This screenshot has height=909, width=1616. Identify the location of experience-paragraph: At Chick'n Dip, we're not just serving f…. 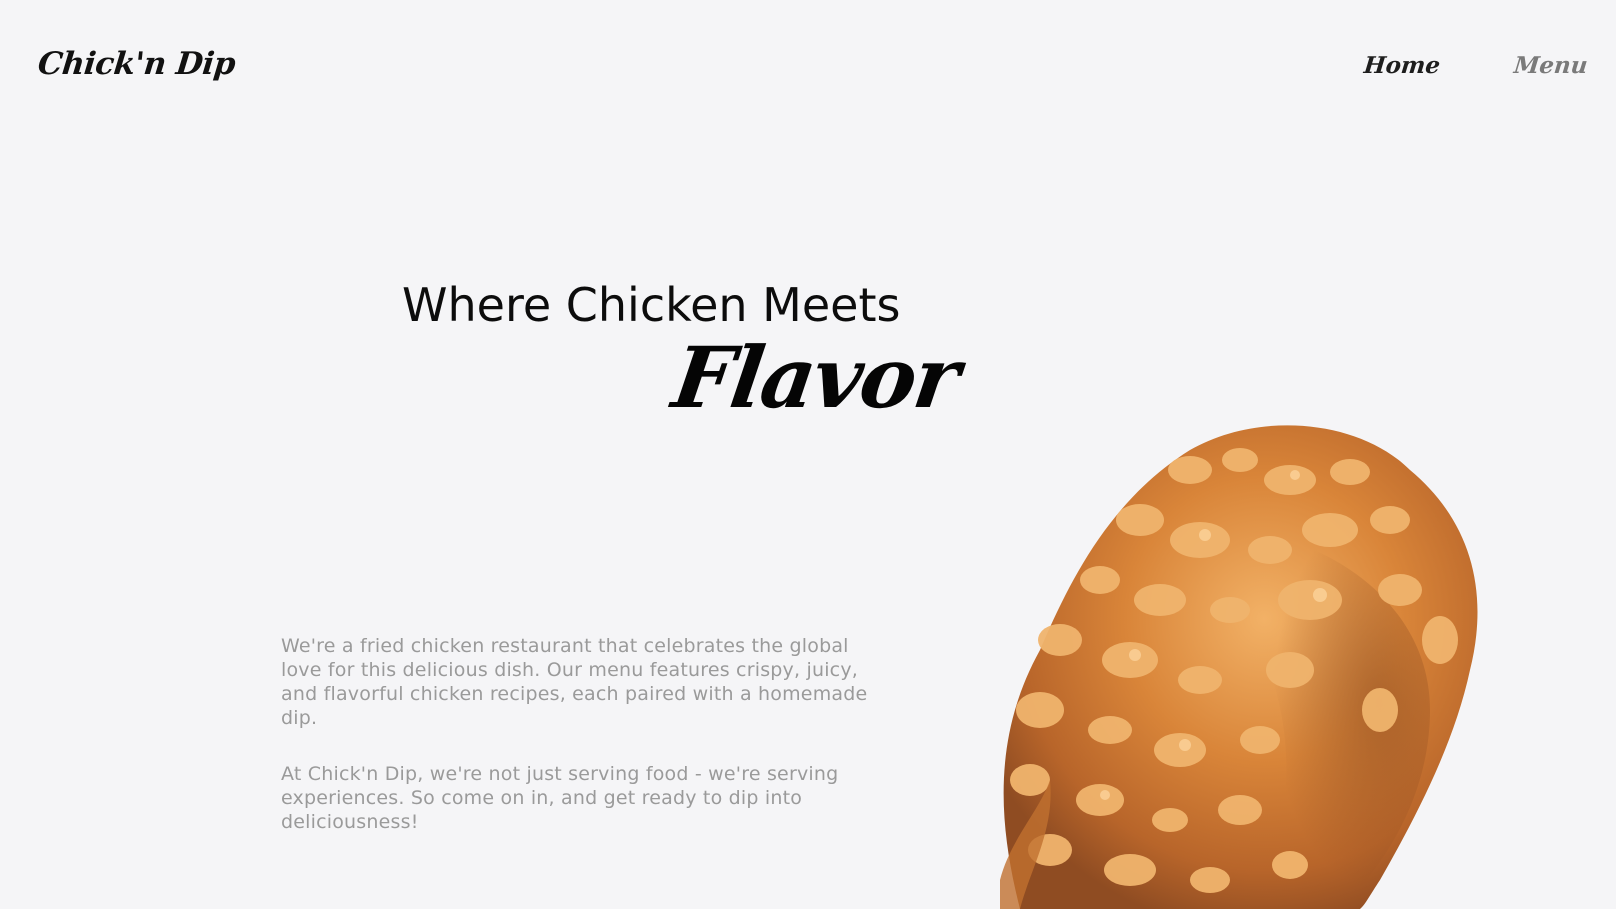
(560, 798).